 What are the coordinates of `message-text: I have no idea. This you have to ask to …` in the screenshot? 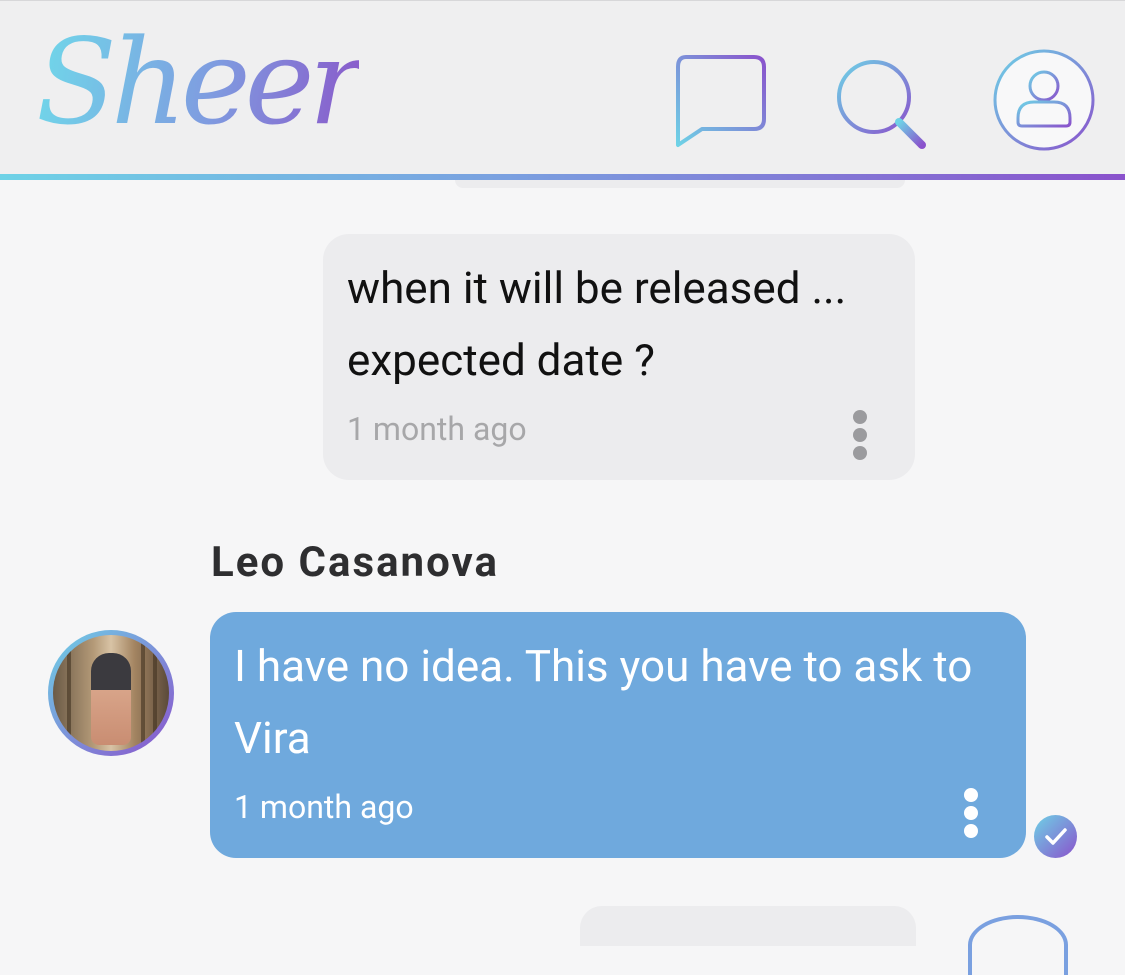 It's located at (603, 702).